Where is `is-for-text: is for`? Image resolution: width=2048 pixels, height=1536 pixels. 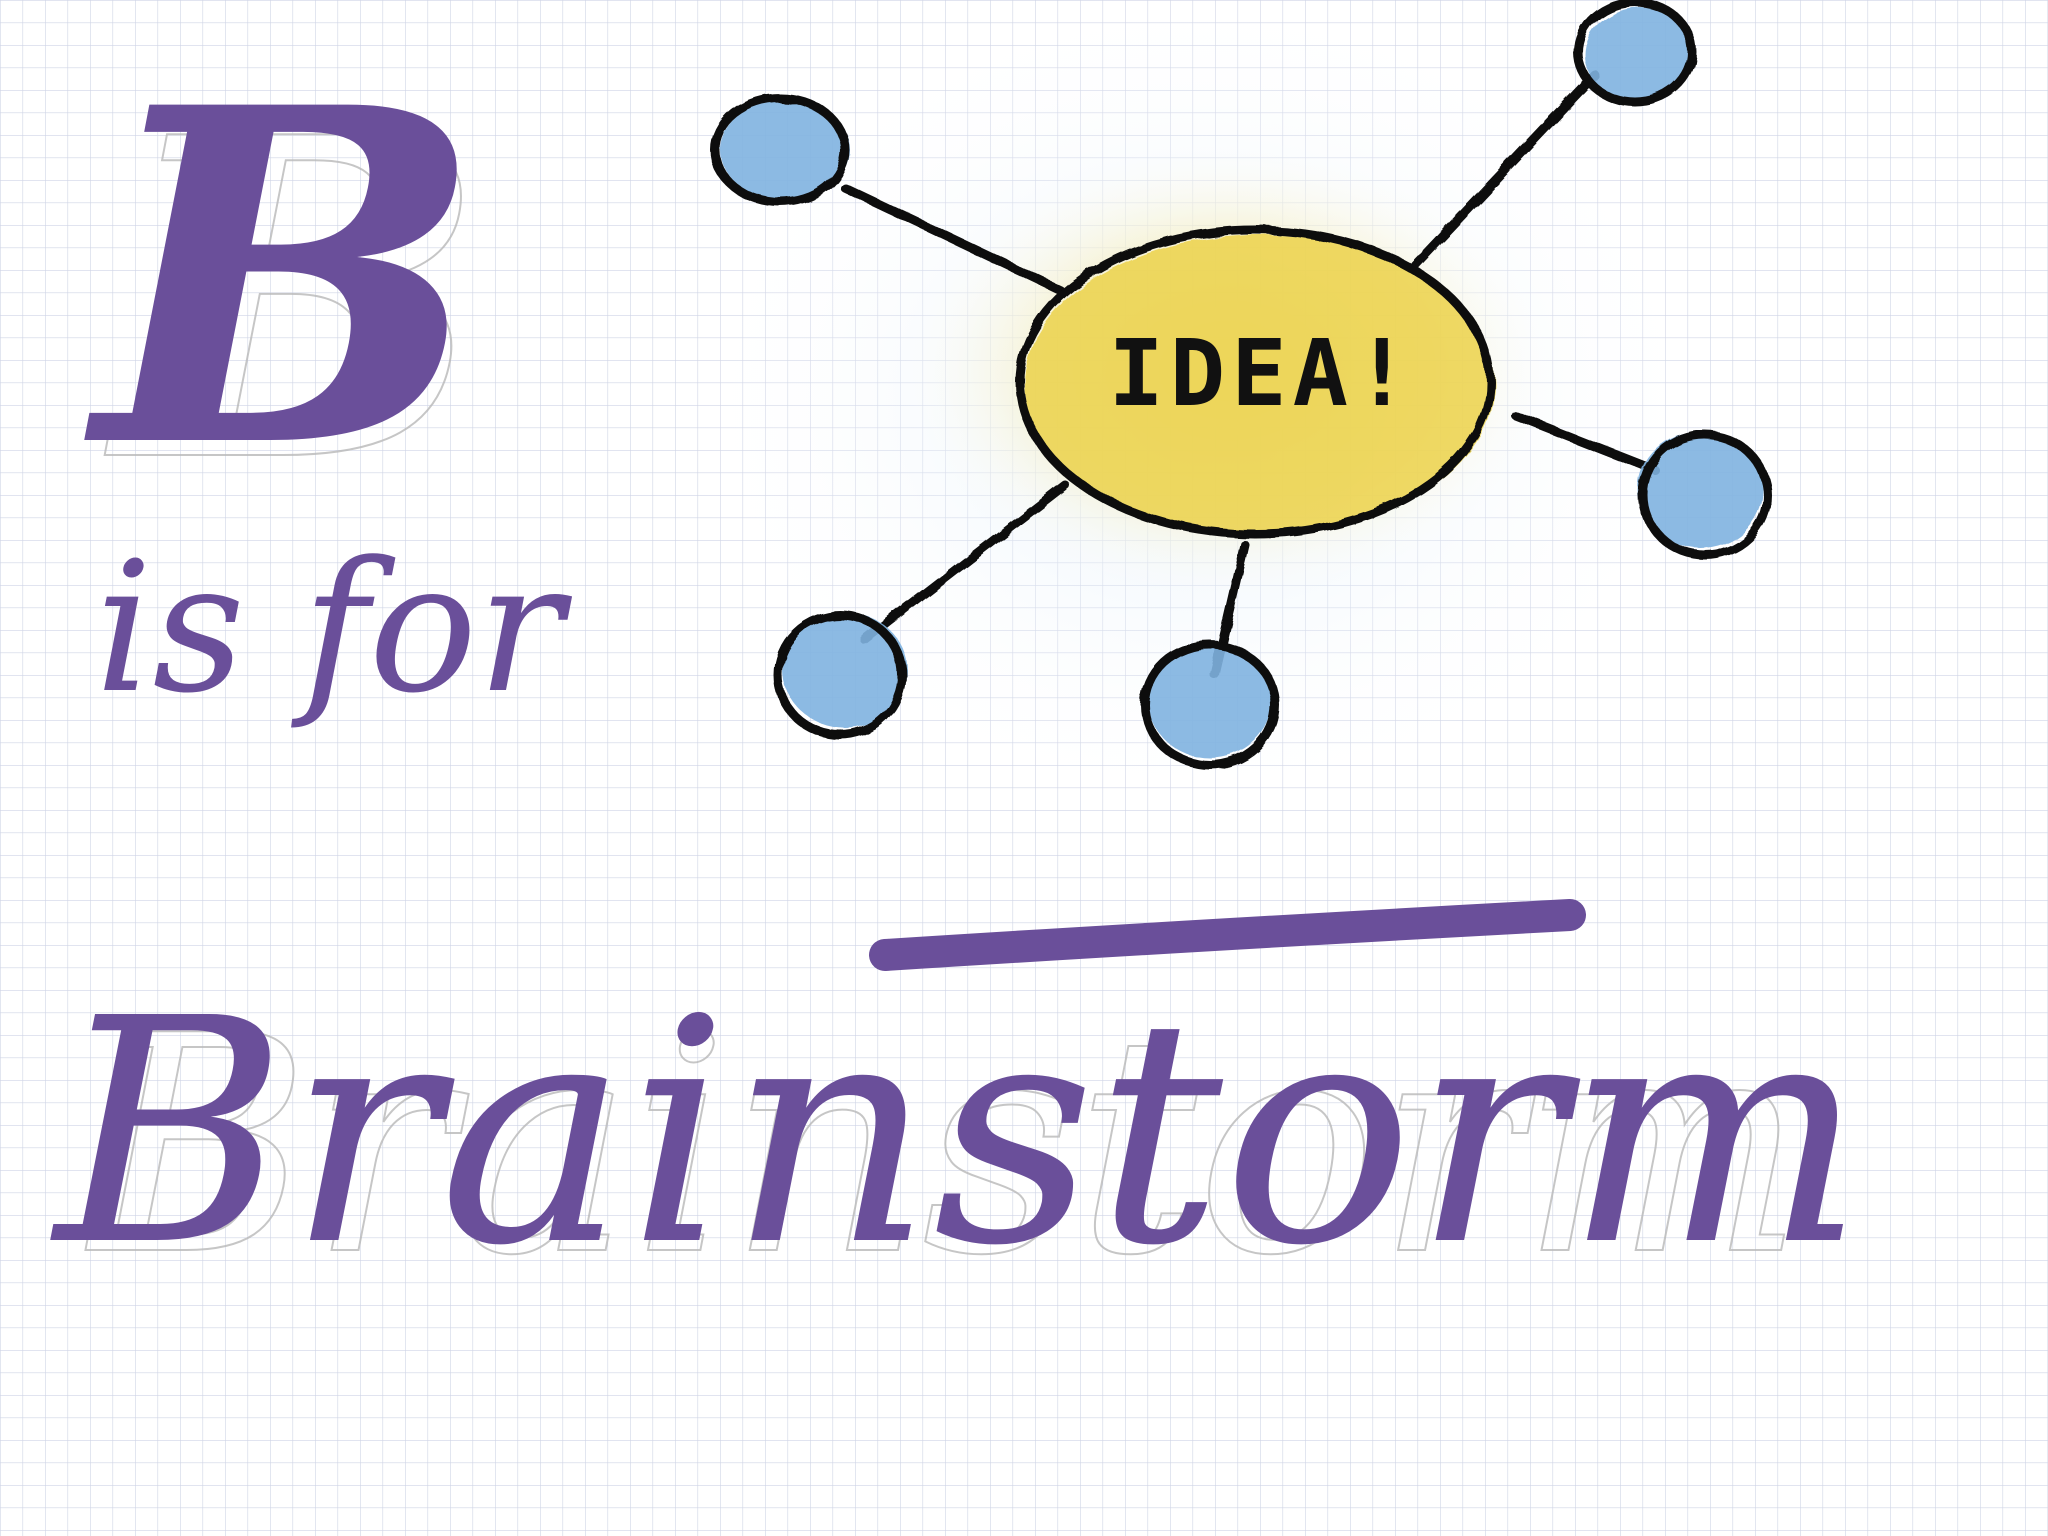 is-for-text: is for is located at coordinates (333, 628).